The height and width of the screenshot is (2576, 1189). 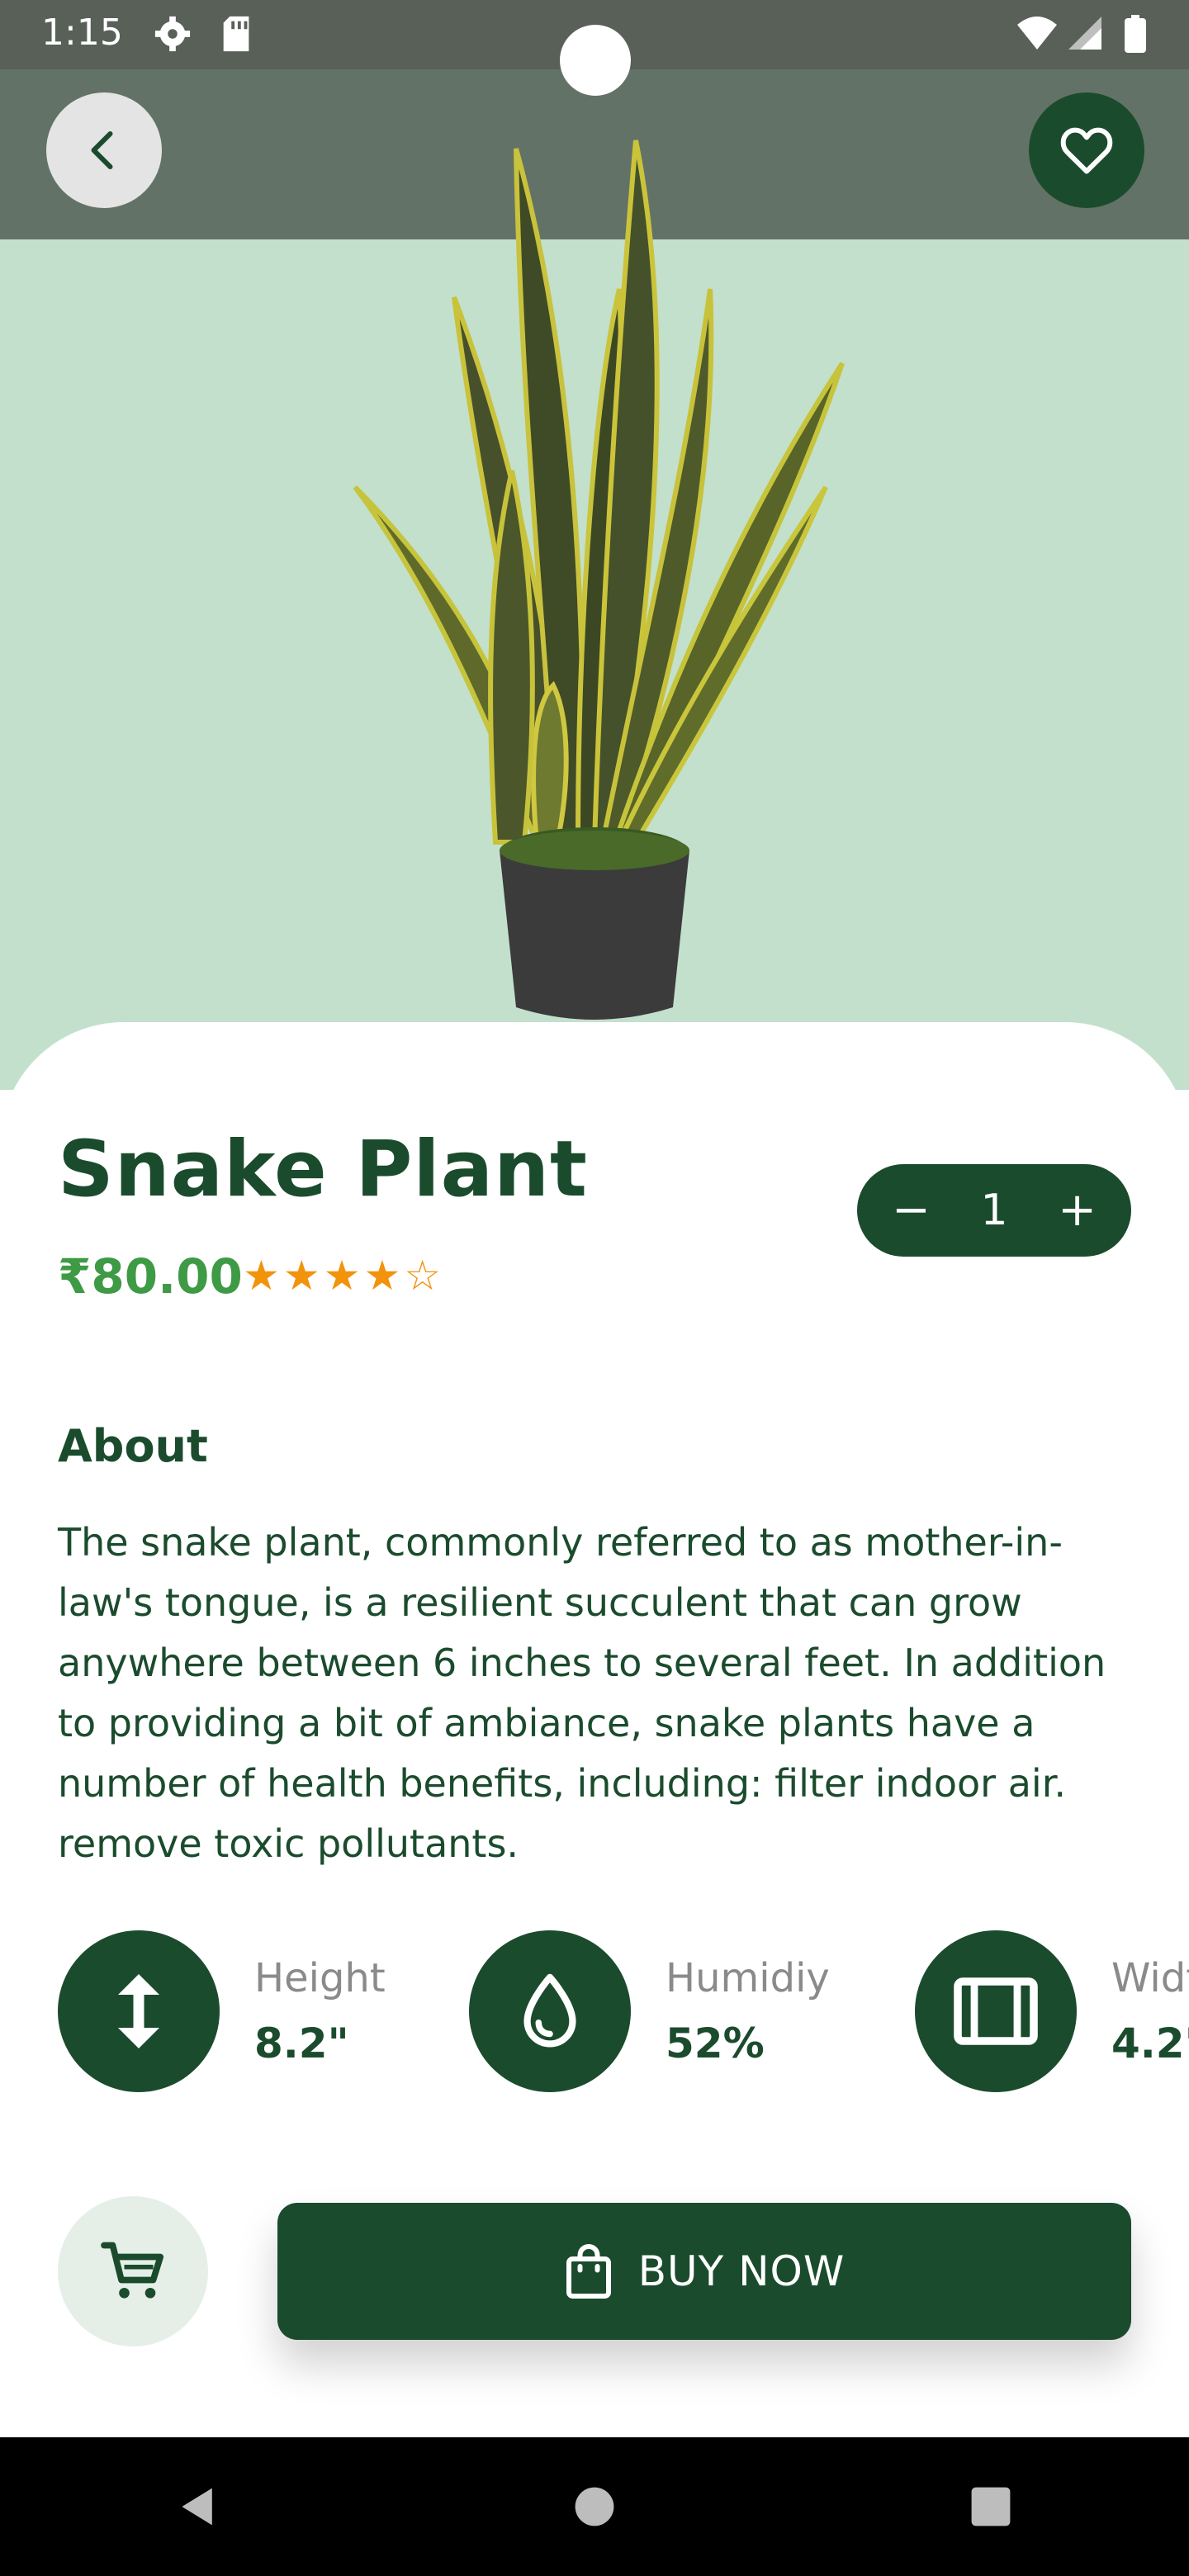 I want to click on nav-recents-button, so click(x=990, y=2506).